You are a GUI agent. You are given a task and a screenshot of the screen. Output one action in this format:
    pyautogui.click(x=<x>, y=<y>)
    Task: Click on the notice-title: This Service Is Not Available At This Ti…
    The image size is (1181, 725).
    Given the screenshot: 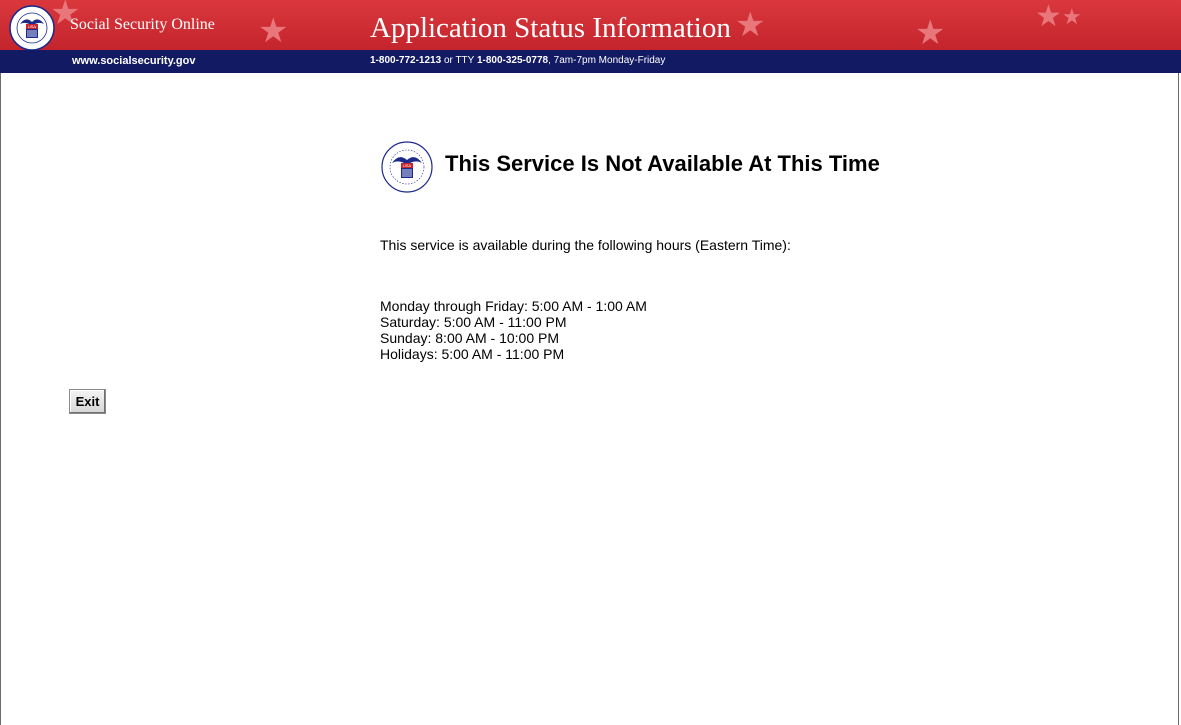 What is the action you would take?
    pyautogui.click(x=662, y=163)
    